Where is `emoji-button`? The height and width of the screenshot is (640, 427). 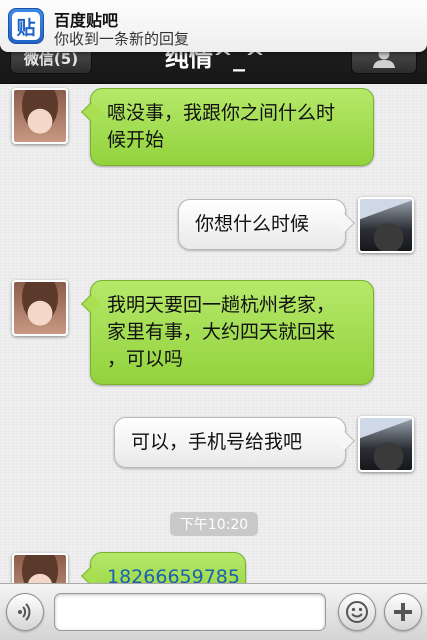 emoji-button is located at coordinates (357, 612).